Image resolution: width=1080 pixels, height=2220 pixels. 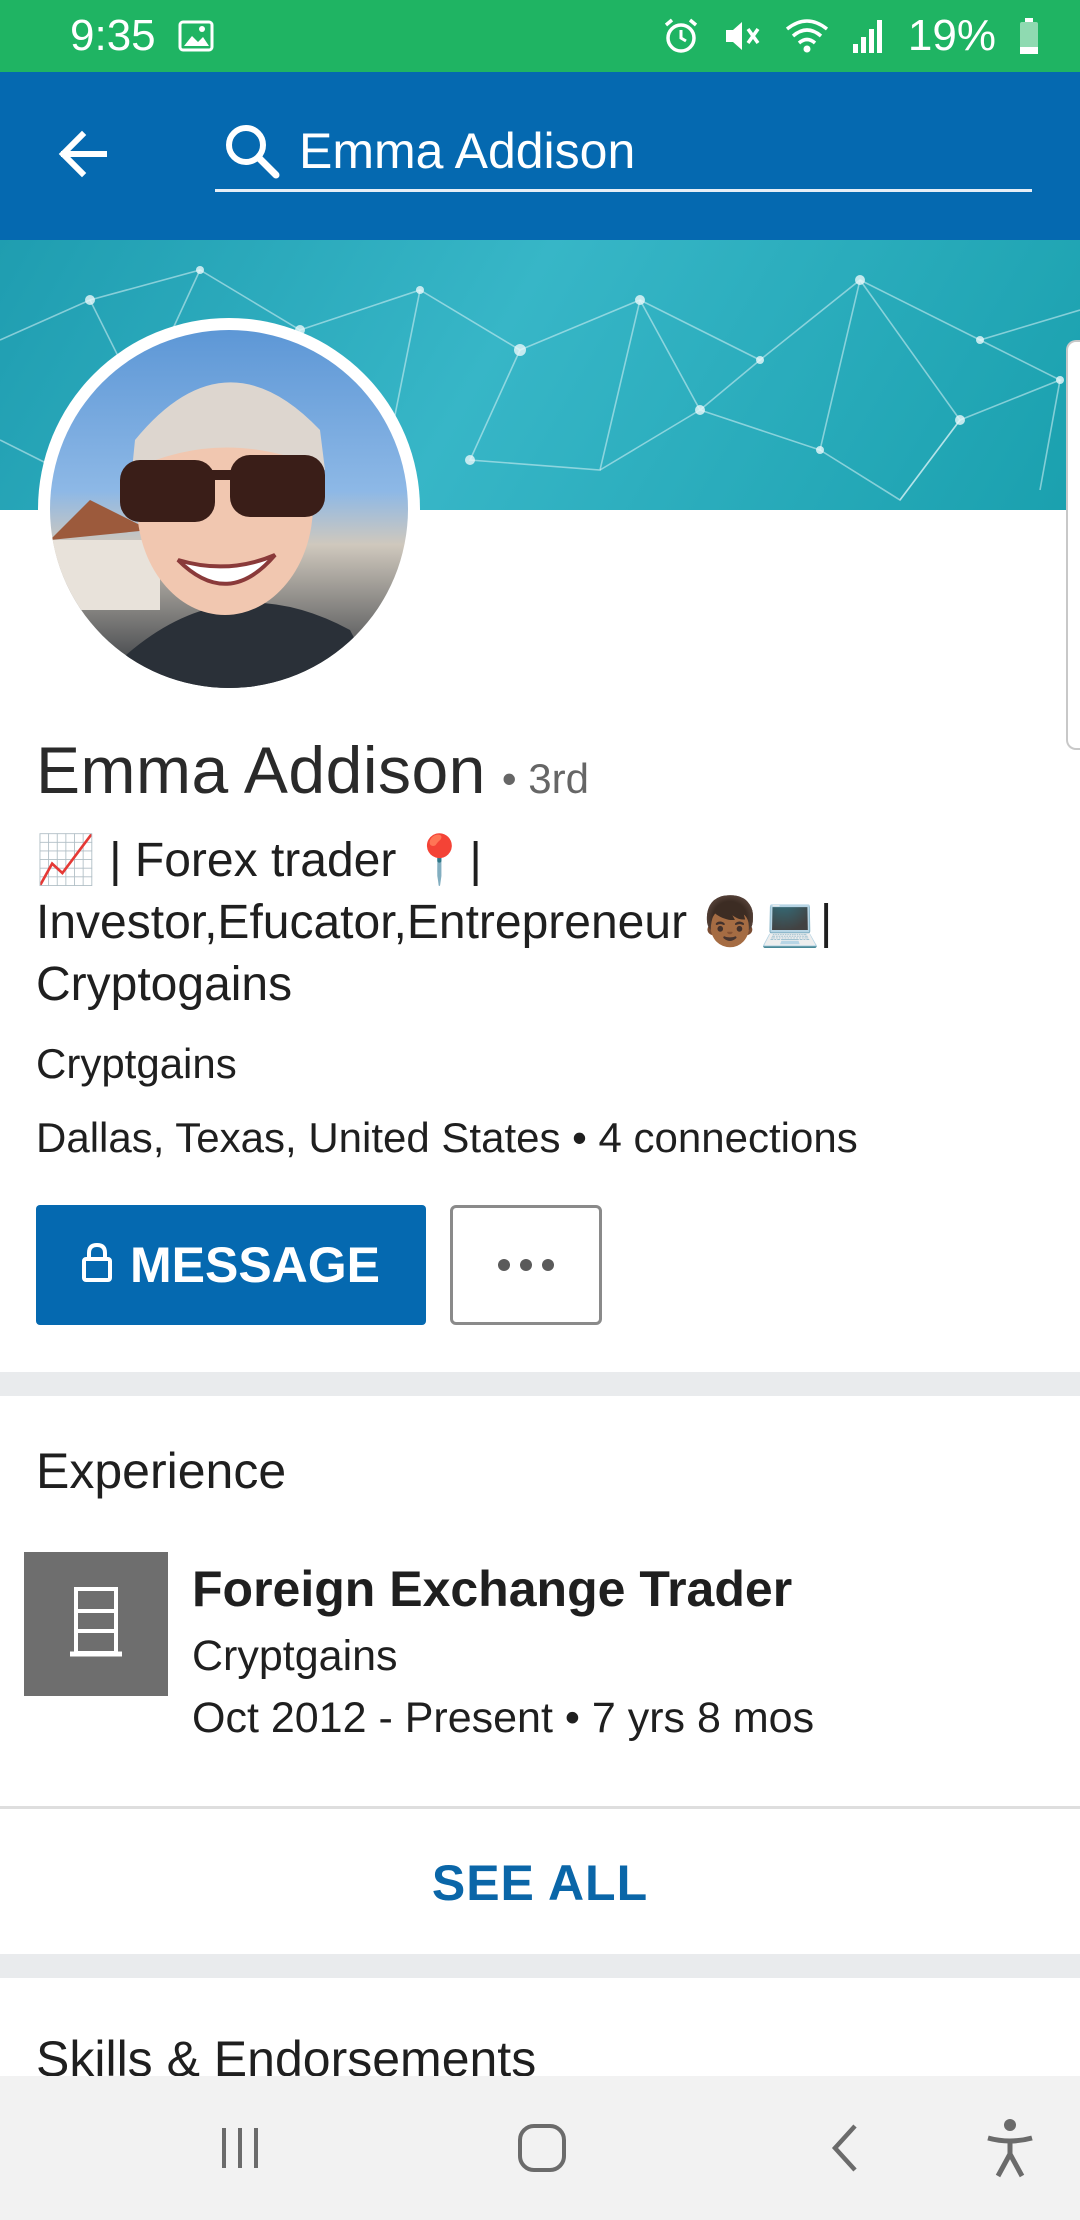 I want to click on message-button: MESSAGE, so click(x=231, y=1265).